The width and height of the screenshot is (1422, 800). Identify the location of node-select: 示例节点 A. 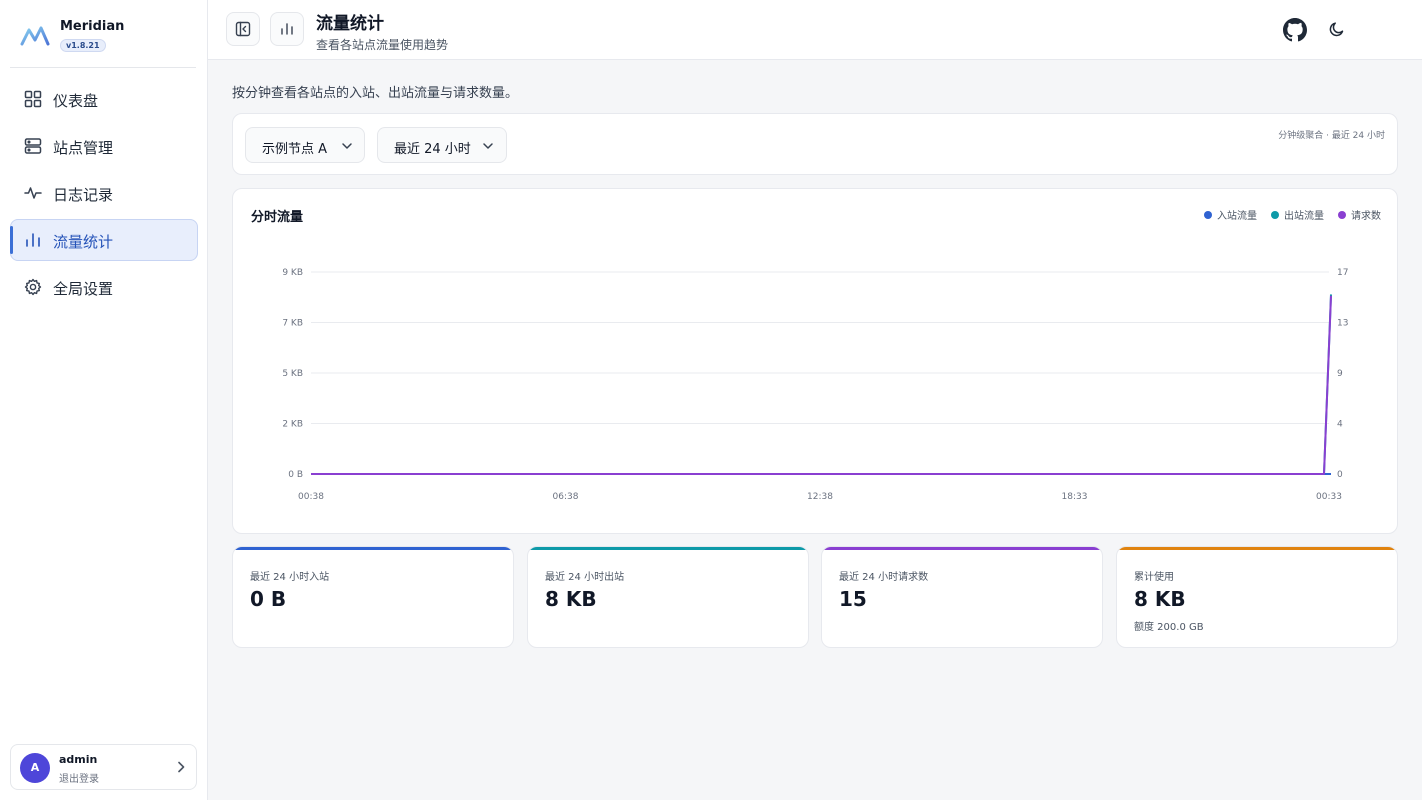
(305, 145).